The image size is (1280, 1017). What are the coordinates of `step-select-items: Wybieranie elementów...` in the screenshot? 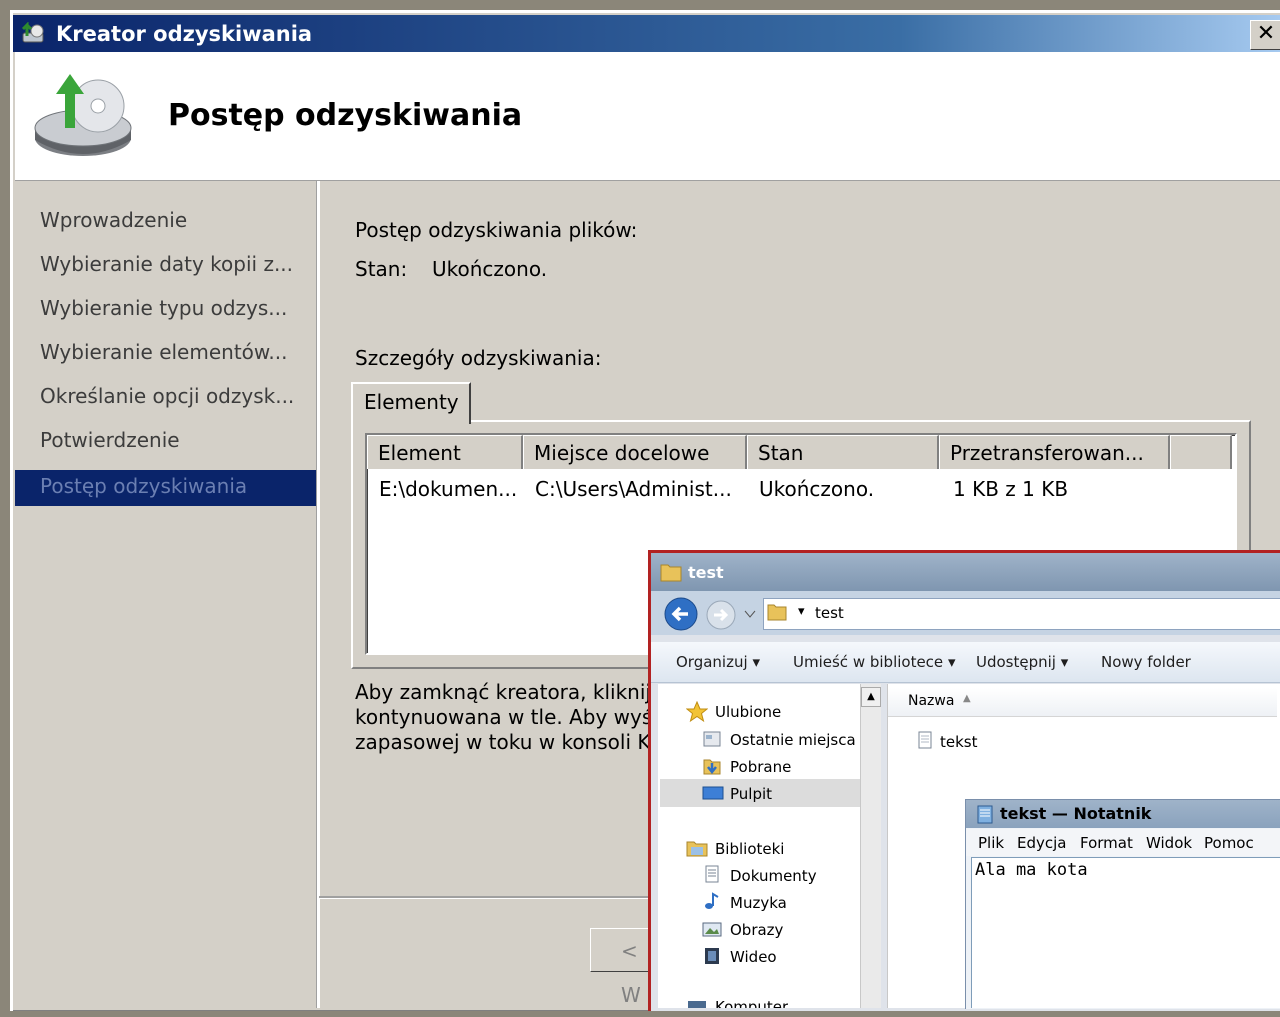 It's located at (164, 352).